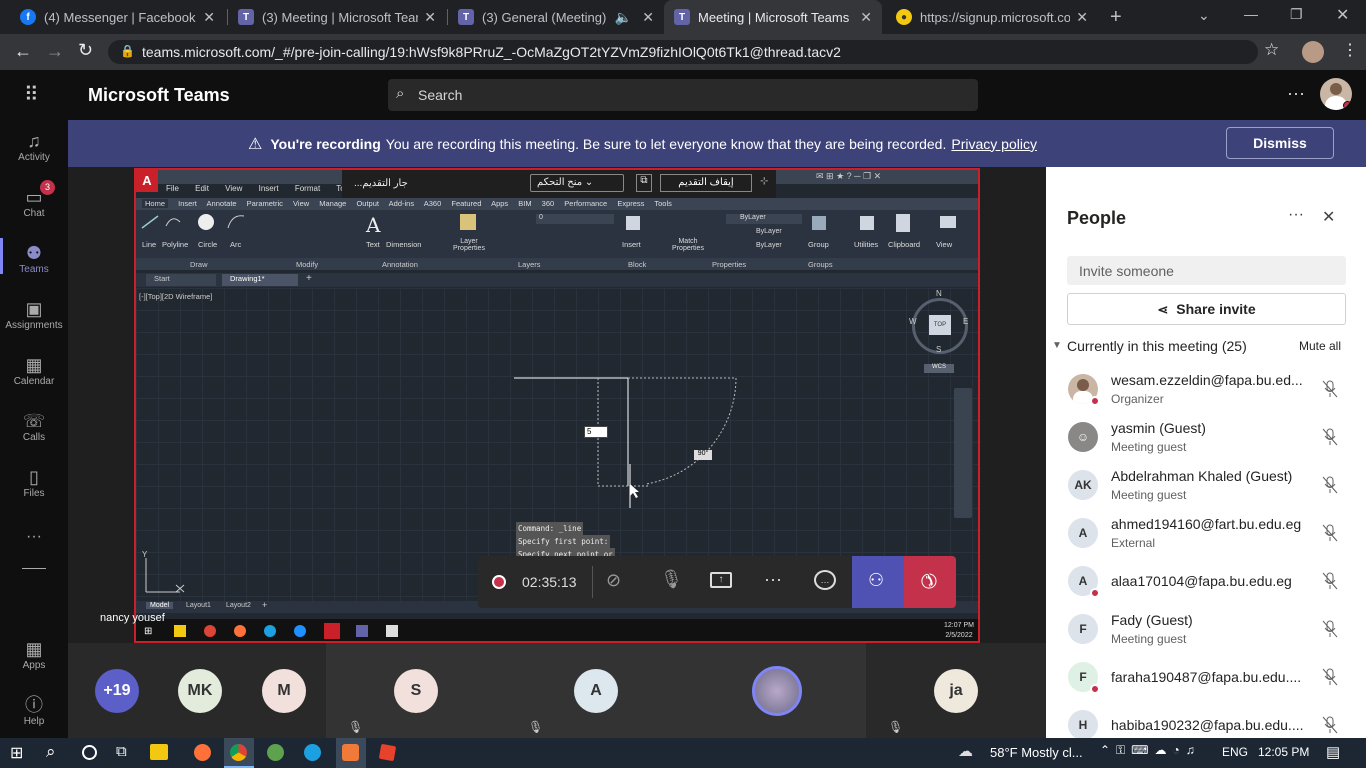  Describe the element at coordinates (34, 256) in the screenshot. I see `rail-item-teams: ⚉ Teams` at that location.